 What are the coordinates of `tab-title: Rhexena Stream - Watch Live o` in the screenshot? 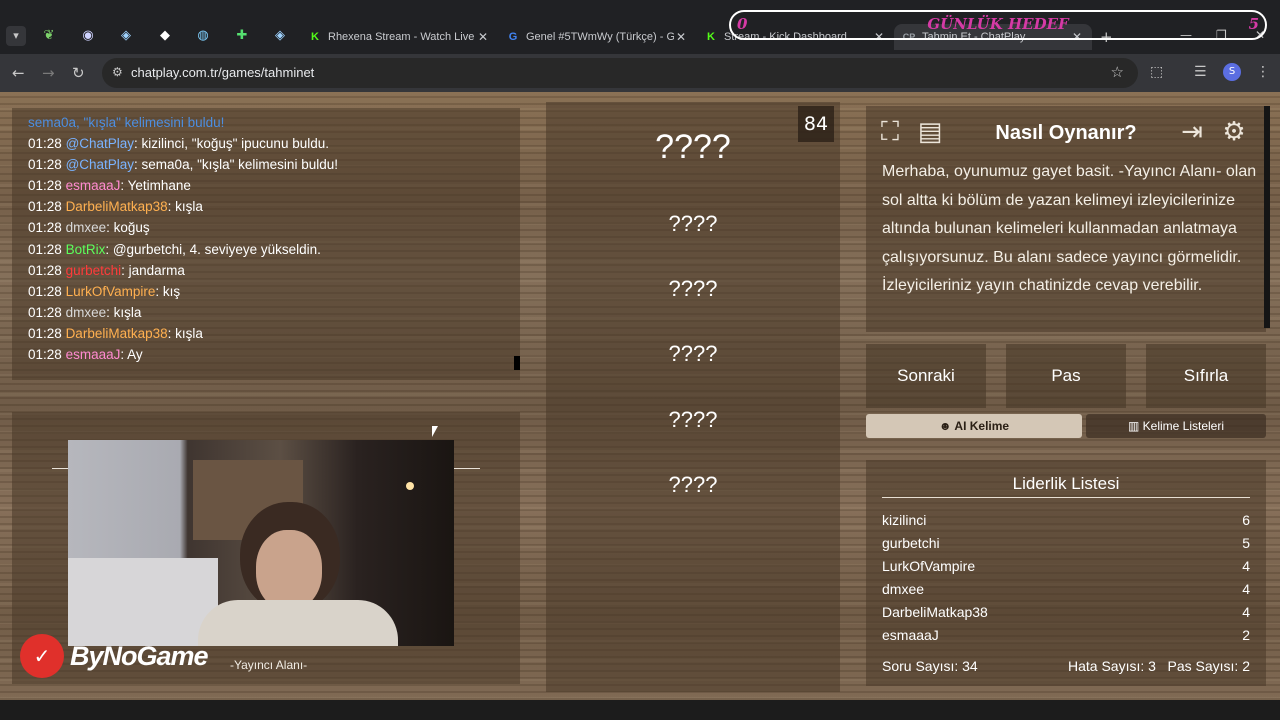 It's located at (402, 37).